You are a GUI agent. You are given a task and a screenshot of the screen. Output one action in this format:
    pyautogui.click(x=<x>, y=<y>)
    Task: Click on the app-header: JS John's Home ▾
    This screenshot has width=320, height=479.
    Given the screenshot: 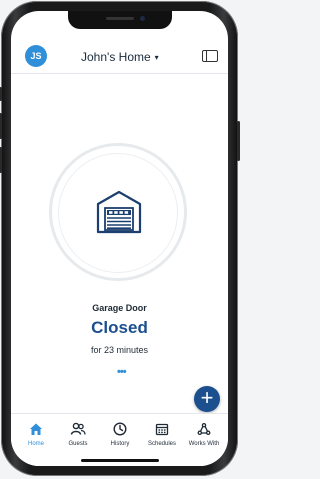 What is the action you would take?
    pyautogui.click(x=119, y=55)
    